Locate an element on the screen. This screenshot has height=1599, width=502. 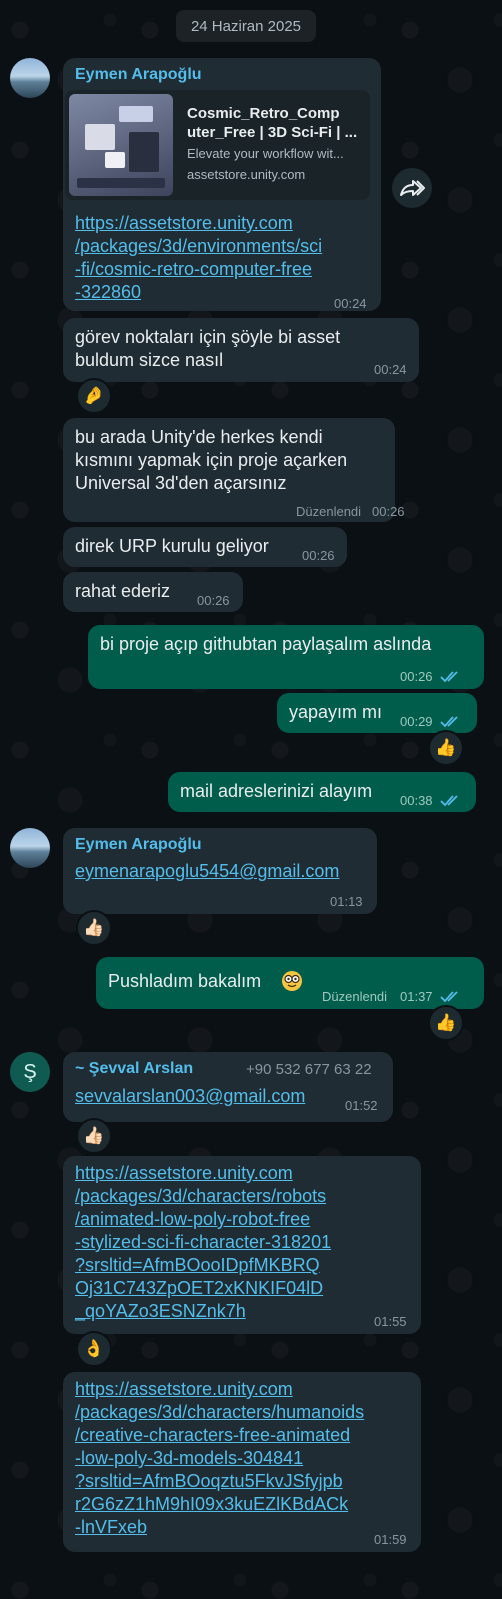
reaction-badge: 👌 is located at coordinates (94, 1349).